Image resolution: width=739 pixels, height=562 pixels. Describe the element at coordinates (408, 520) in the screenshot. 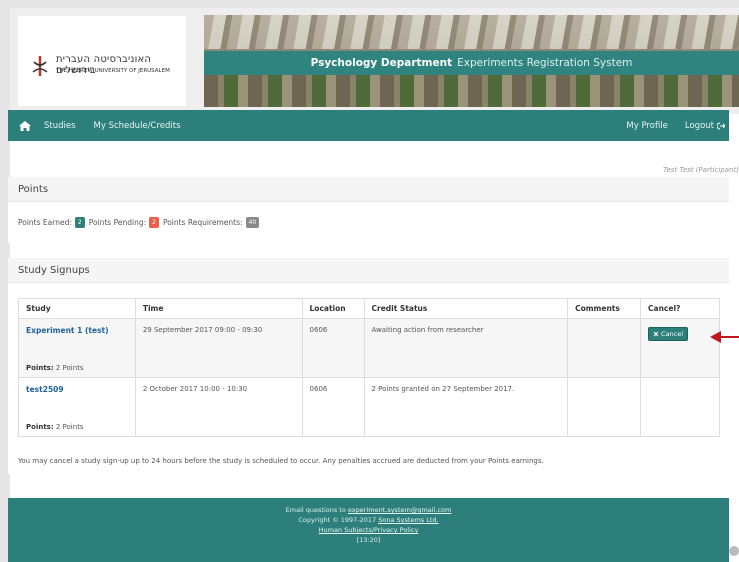

I see `footer-sona-link: Sona Systems Ltd.` at that location.